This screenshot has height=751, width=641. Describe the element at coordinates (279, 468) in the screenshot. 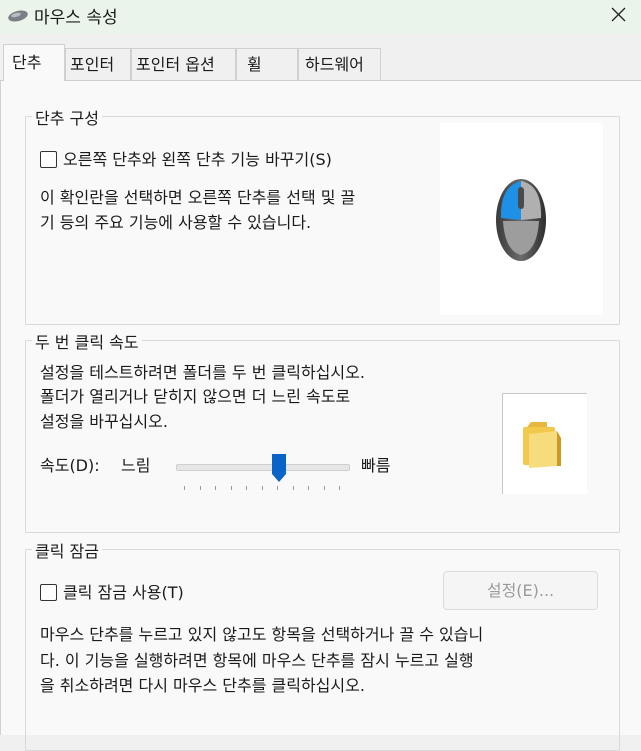

I see `speed-slider-thumb` at that location.